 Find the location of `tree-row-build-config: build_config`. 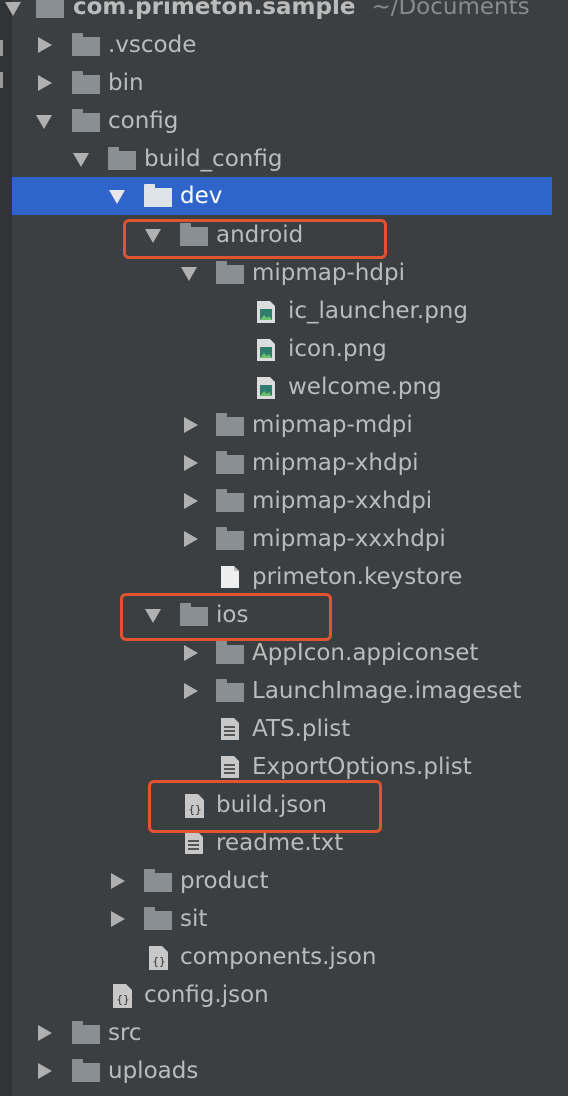

tree-row-build-config: build_config is located at coordinates (276, 159).